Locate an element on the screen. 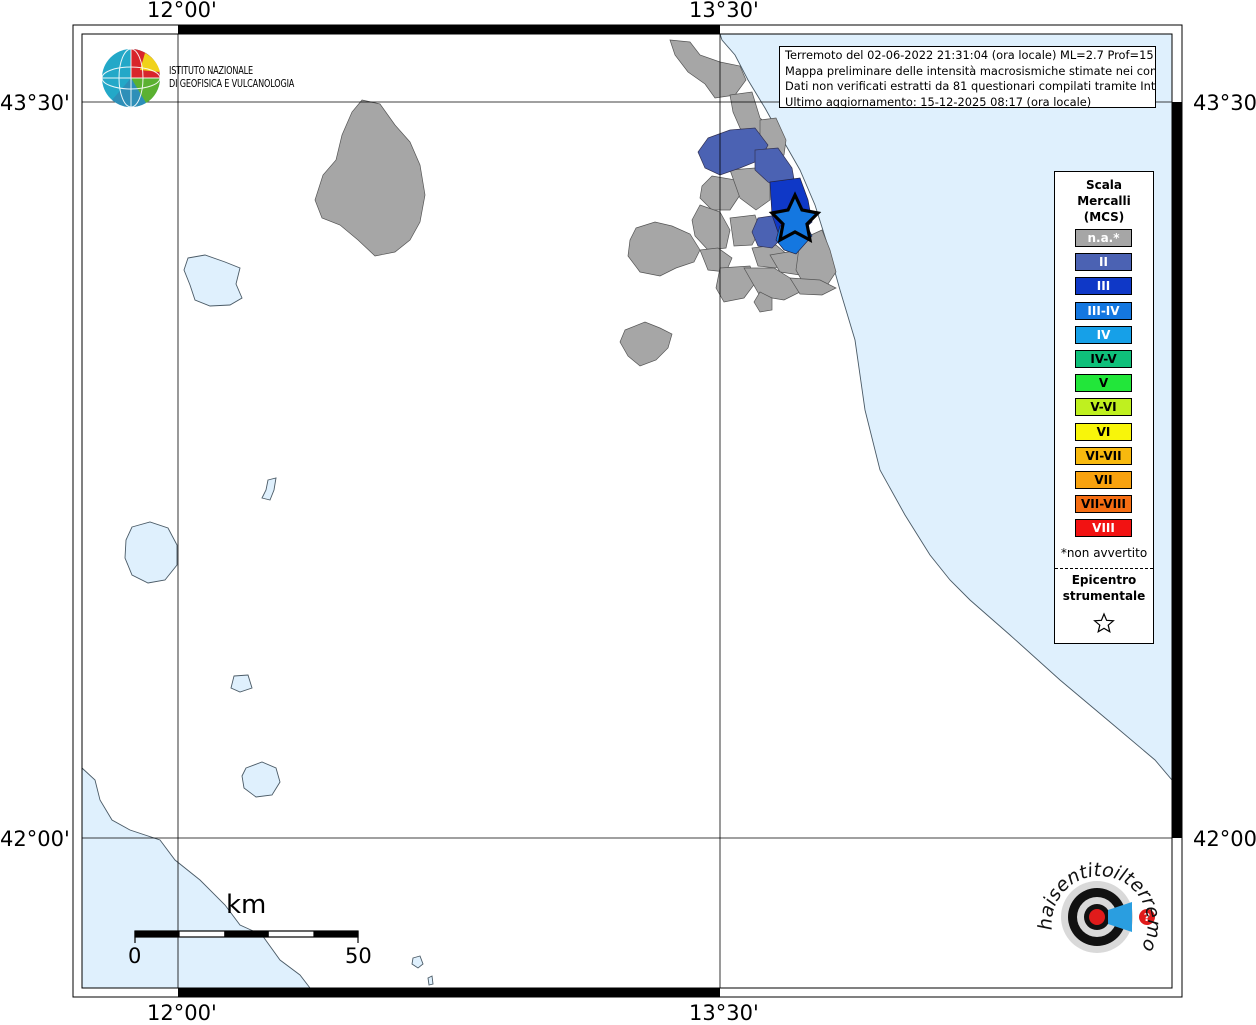  lake-vico is located at coordinates (241, 683).